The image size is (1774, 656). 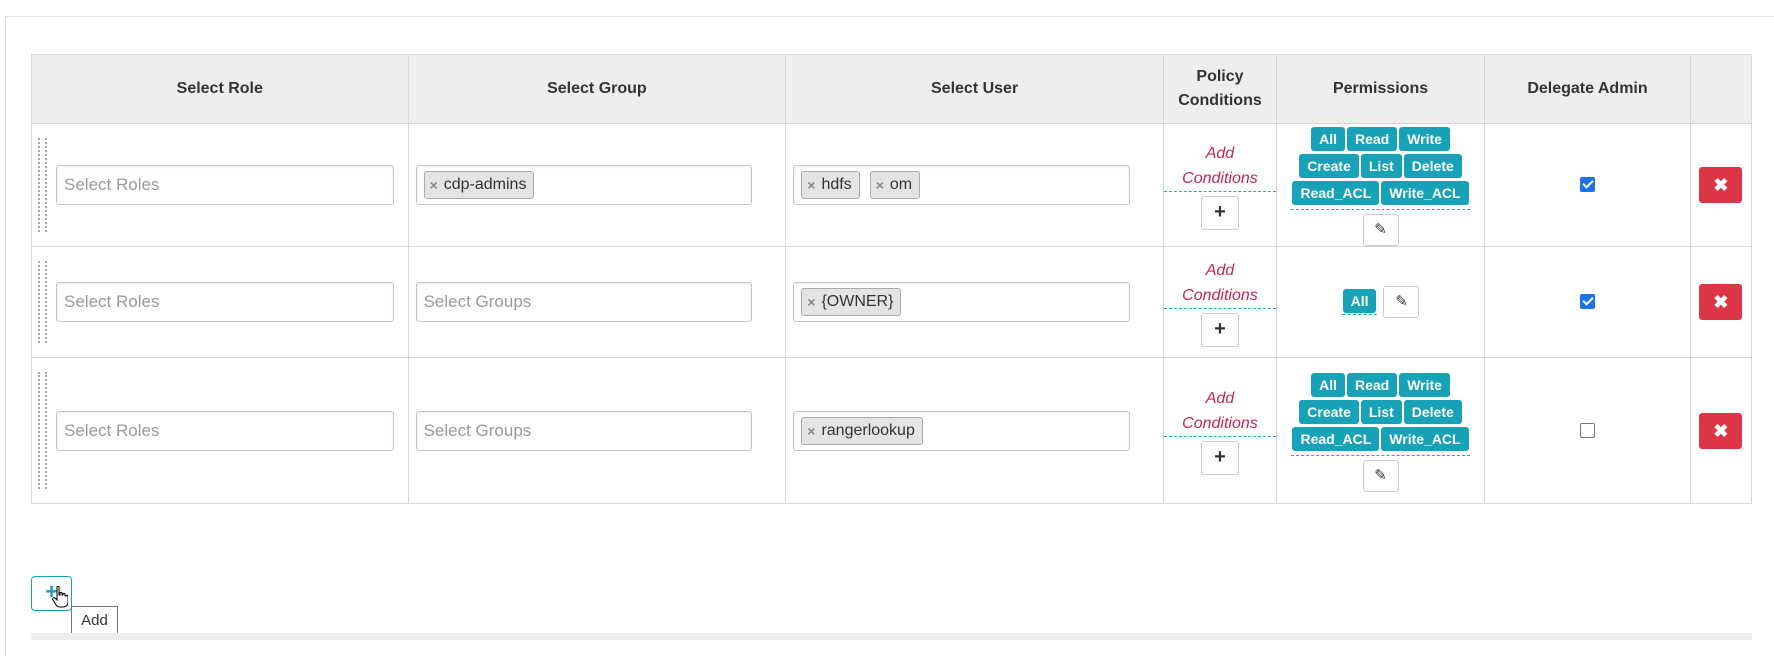 What do you see at coordinates (857, 301) in the screenshot?
I see `user-tag-label: {OWNER}` at bounding box center [857, 301].